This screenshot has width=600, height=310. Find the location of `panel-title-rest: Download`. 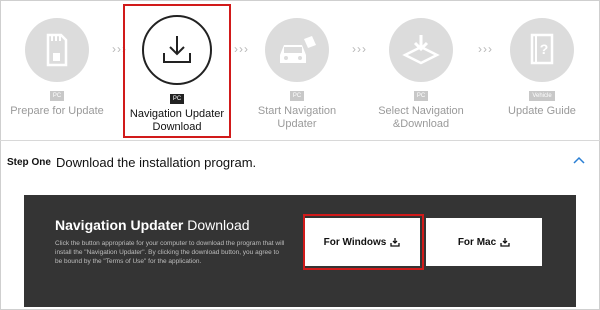

panel-title-rest: Download is located at coordinates (216, 225).